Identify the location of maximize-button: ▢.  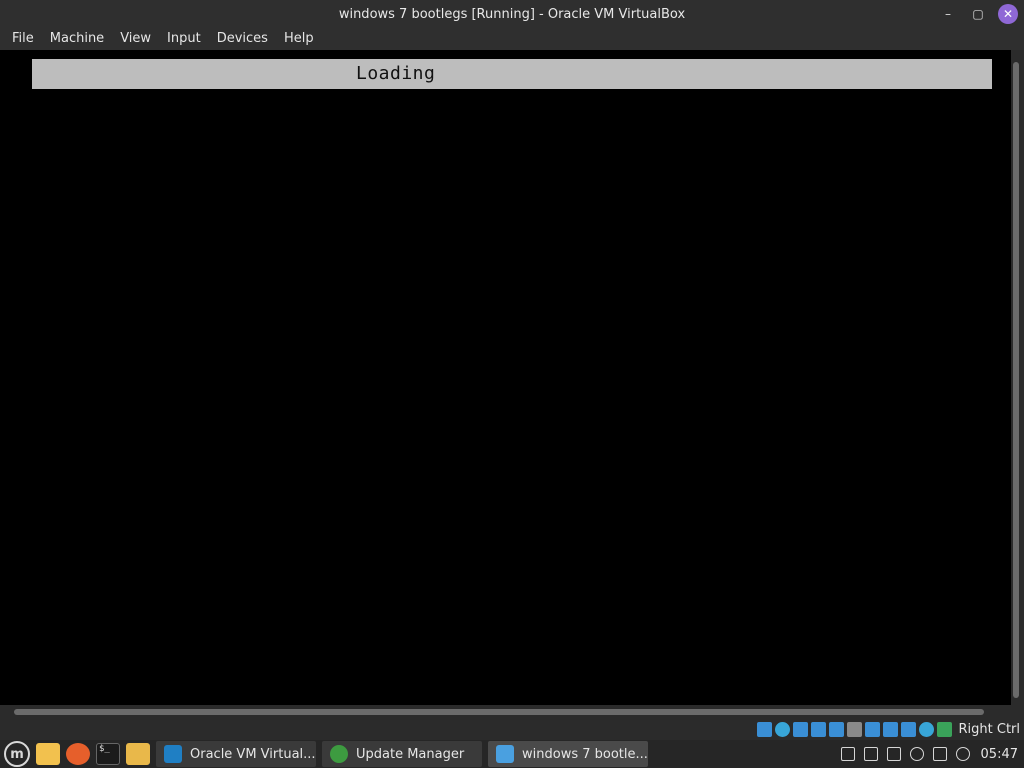
(978, 14).